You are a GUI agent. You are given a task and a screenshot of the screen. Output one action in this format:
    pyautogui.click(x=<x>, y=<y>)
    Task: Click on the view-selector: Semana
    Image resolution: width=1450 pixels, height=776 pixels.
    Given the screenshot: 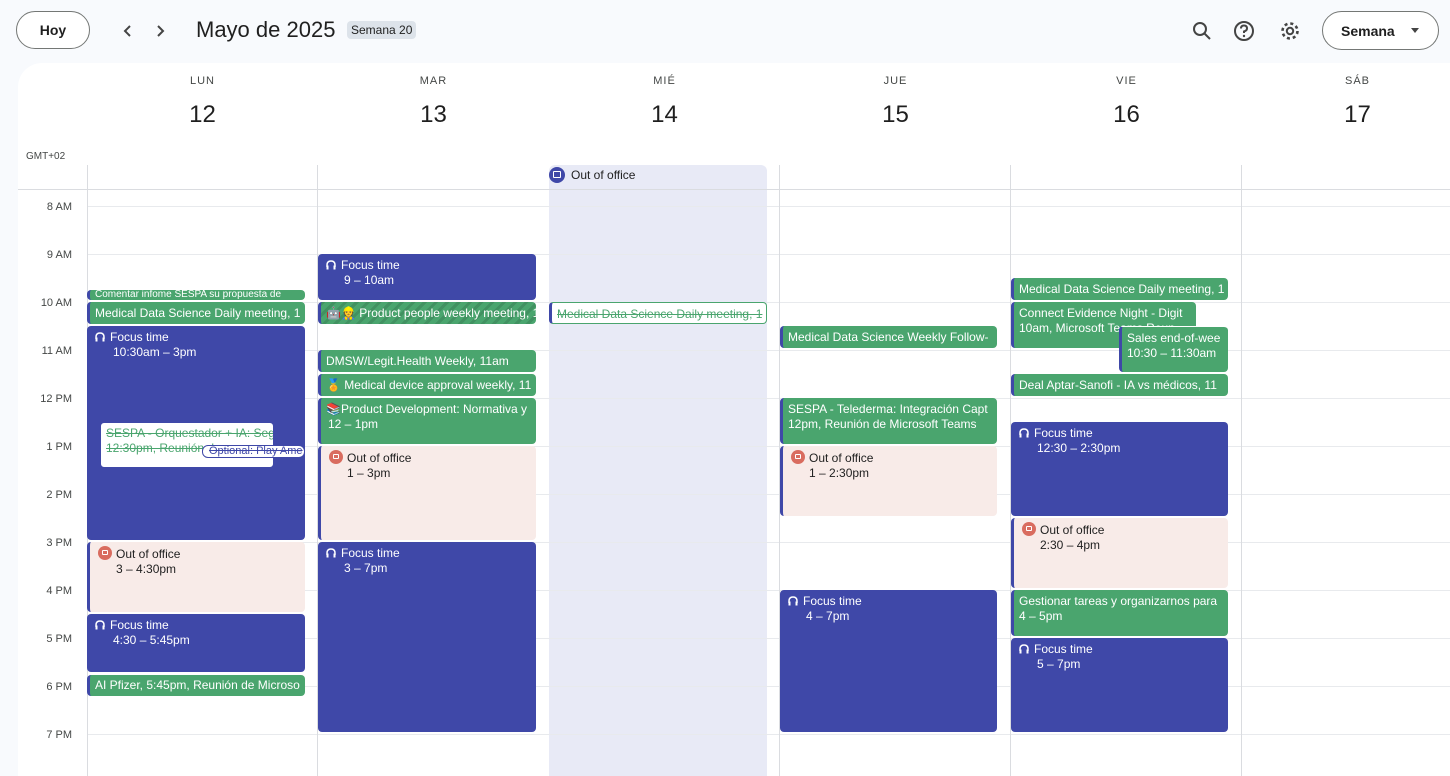 What is the action you would take?
    pyautogui.click(x=1380, y=30)
    